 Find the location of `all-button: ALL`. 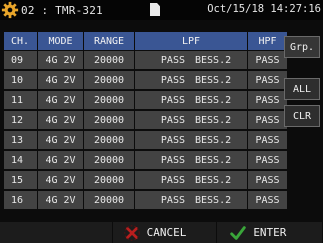

all-button: ALL is located at coordinates (302, 89).